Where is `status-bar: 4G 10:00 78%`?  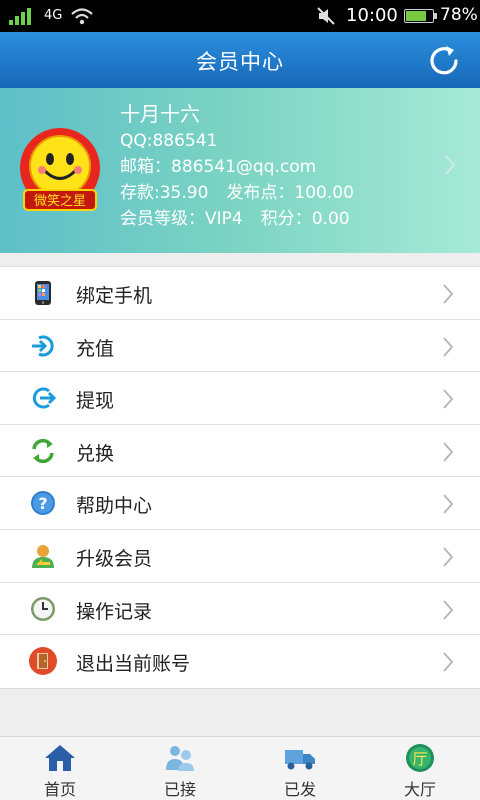 status-bar: 4G 10:00 78% is located at coordinates (240, 16).